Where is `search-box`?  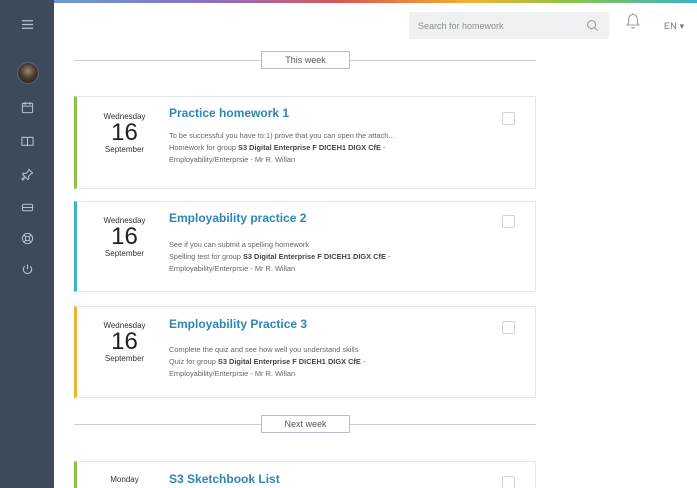 search-box is located at coordinates (509, 25).